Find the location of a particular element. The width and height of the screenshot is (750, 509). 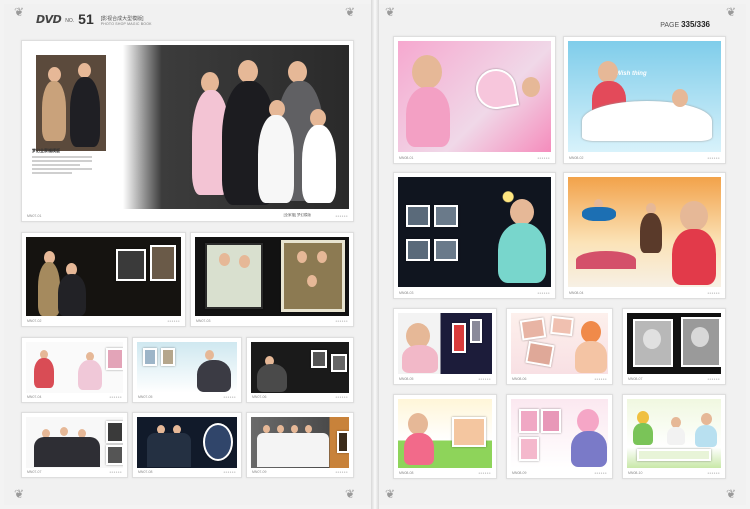

template-tile: MN07-08 ●●●●●● is located at coordinates (187, 445).